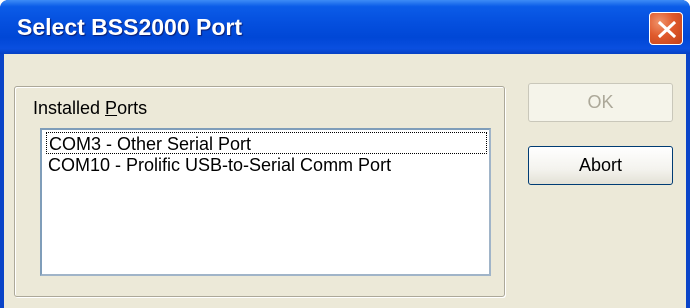 This screenshot has width=690, height=308. I want to click on ok-button: OK, so click(600, 102).